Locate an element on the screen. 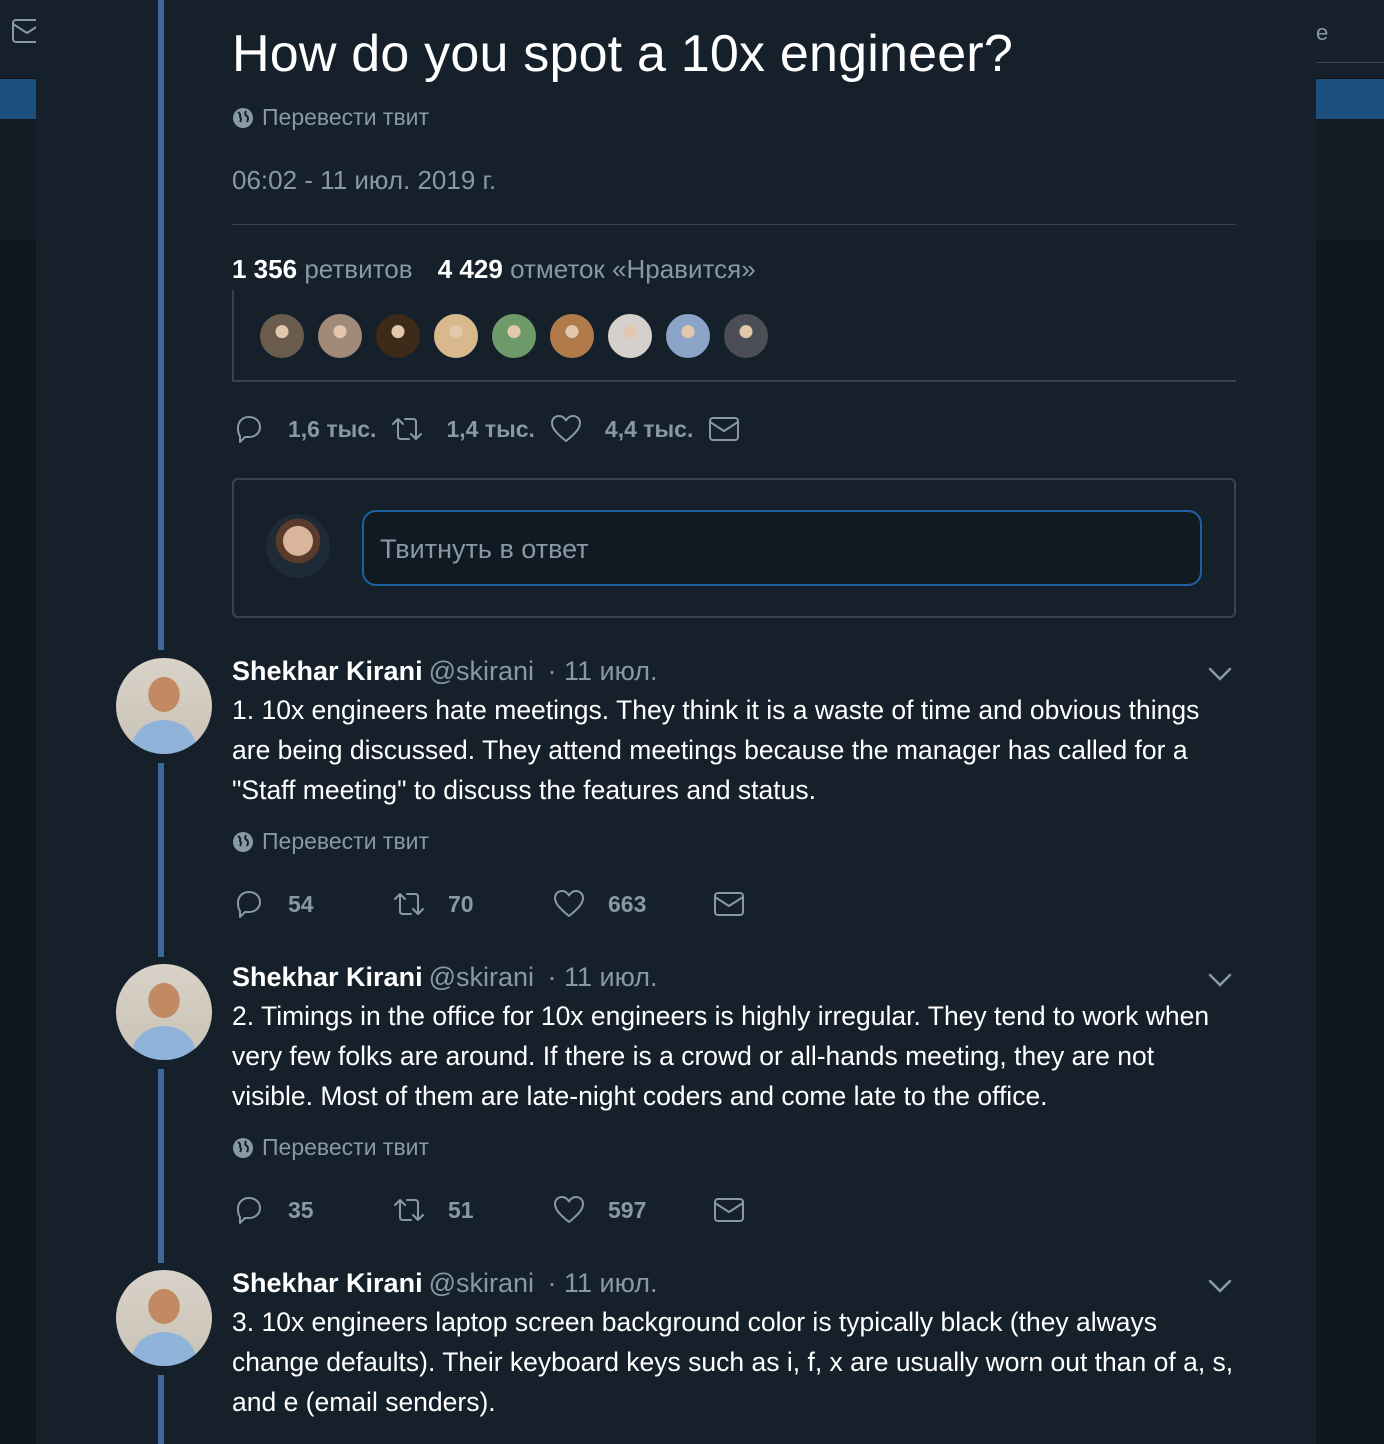 The height and width of the screenshot is (1444, 1384). reply-button: 1,6 тыс. is located at coordinates (304, 429).